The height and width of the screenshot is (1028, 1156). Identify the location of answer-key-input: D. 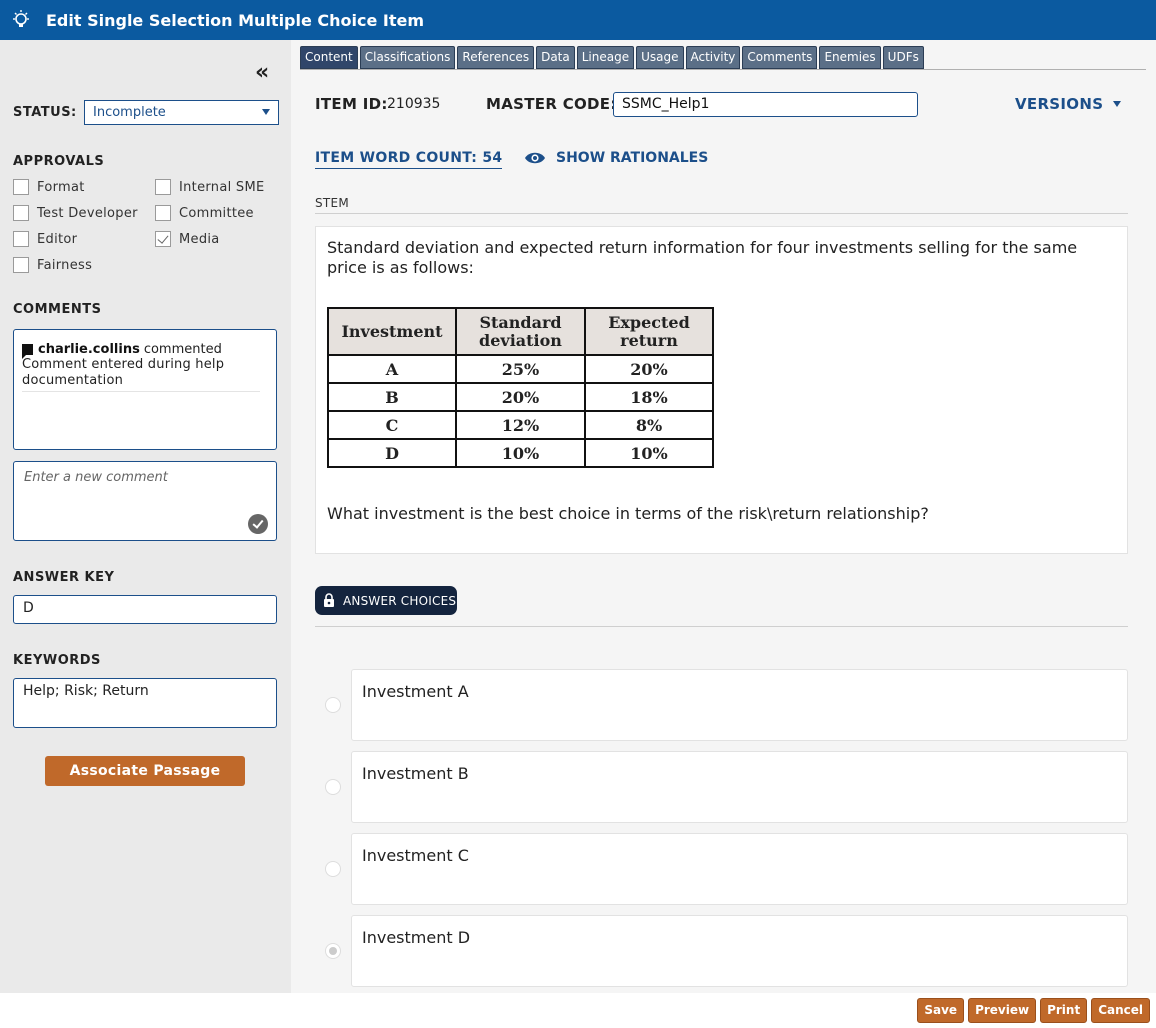
(145, 609).